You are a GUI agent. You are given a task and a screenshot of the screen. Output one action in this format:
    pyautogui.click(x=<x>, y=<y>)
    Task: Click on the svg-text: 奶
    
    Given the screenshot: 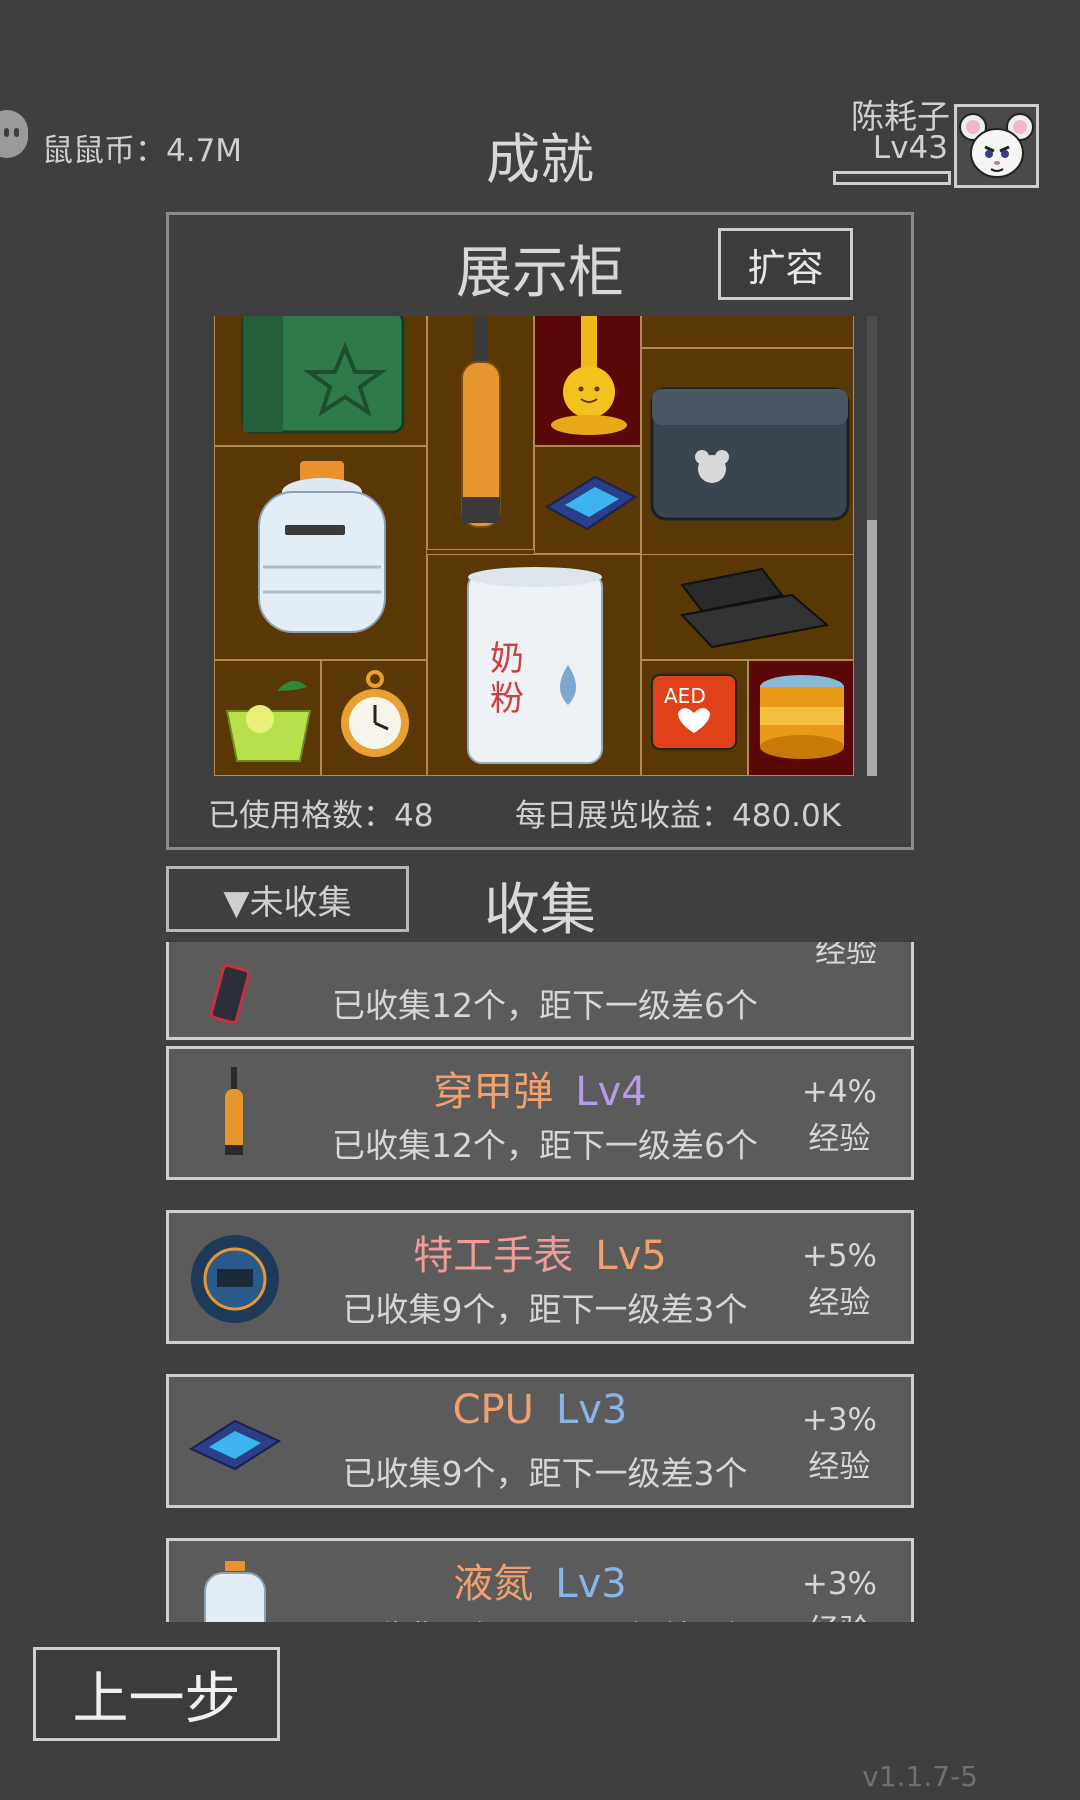 What is the action you would take?
    pyautogui.click(x=507, y=659)
    